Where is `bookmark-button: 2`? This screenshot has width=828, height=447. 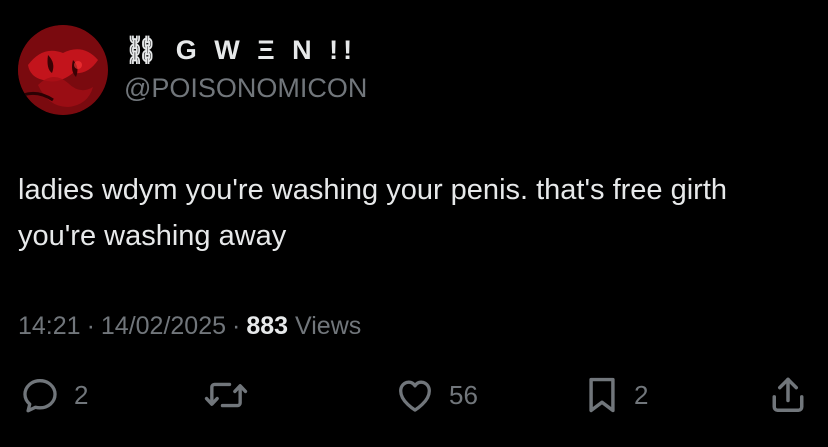 bookmark-button: 2 is located at coordinates (615, 395).